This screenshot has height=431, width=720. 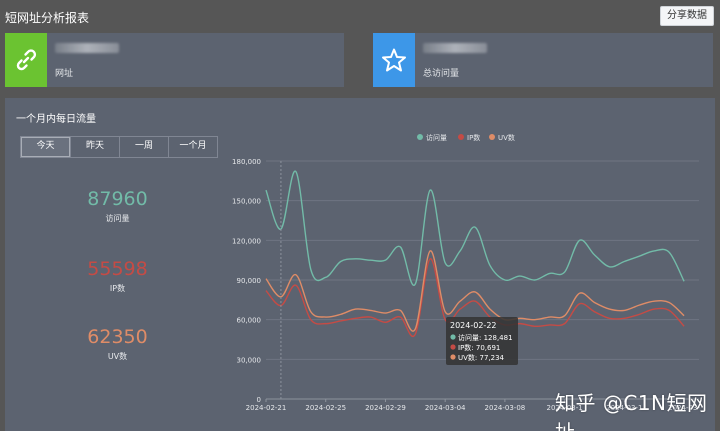 What do you see at coordinates (249, 321) in the screenshot?
I see `y-tick-label: 60,000` at bounding box center [249, 321].